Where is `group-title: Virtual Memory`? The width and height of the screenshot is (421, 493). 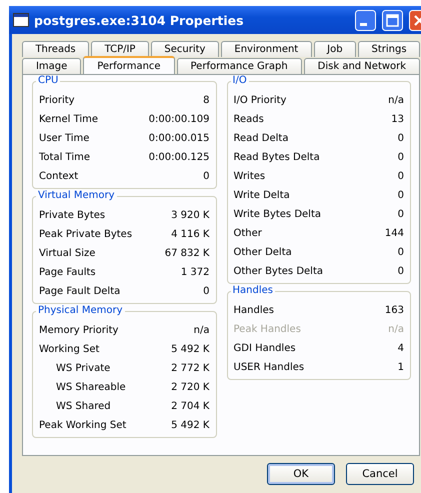 group-title: Virtual Memory is located at coordinates (76, 195).